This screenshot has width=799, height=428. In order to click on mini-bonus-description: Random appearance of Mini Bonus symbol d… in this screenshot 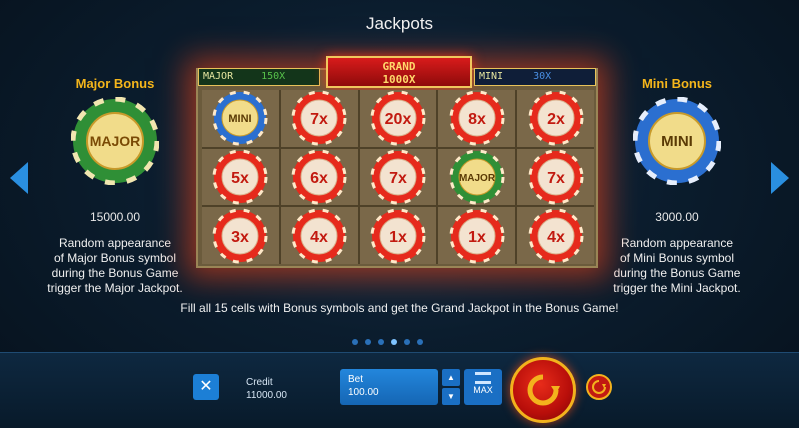, I will do `click(677, 266)`.